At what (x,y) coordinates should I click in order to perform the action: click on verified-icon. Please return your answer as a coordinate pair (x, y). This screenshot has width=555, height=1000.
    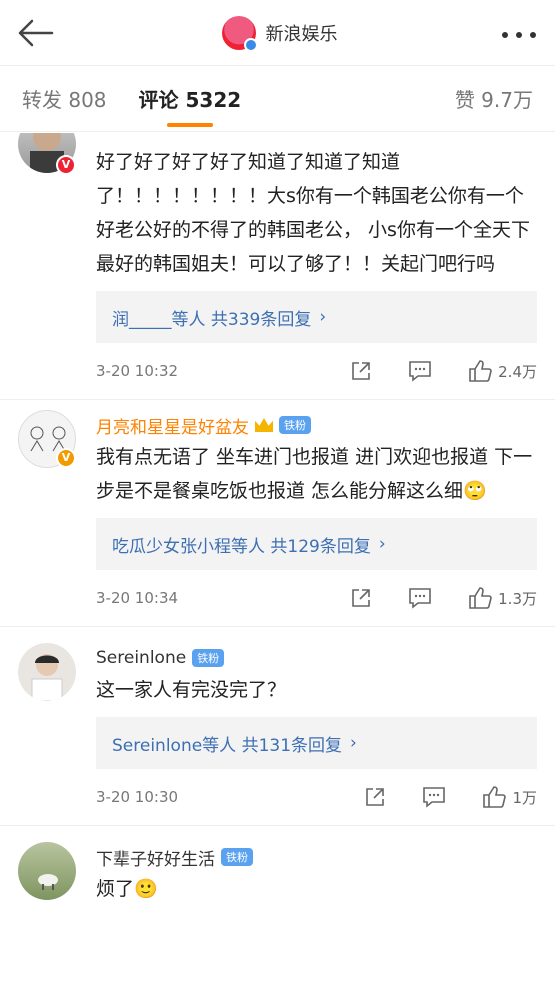
    Looking at the image, I should click on (250, 44).